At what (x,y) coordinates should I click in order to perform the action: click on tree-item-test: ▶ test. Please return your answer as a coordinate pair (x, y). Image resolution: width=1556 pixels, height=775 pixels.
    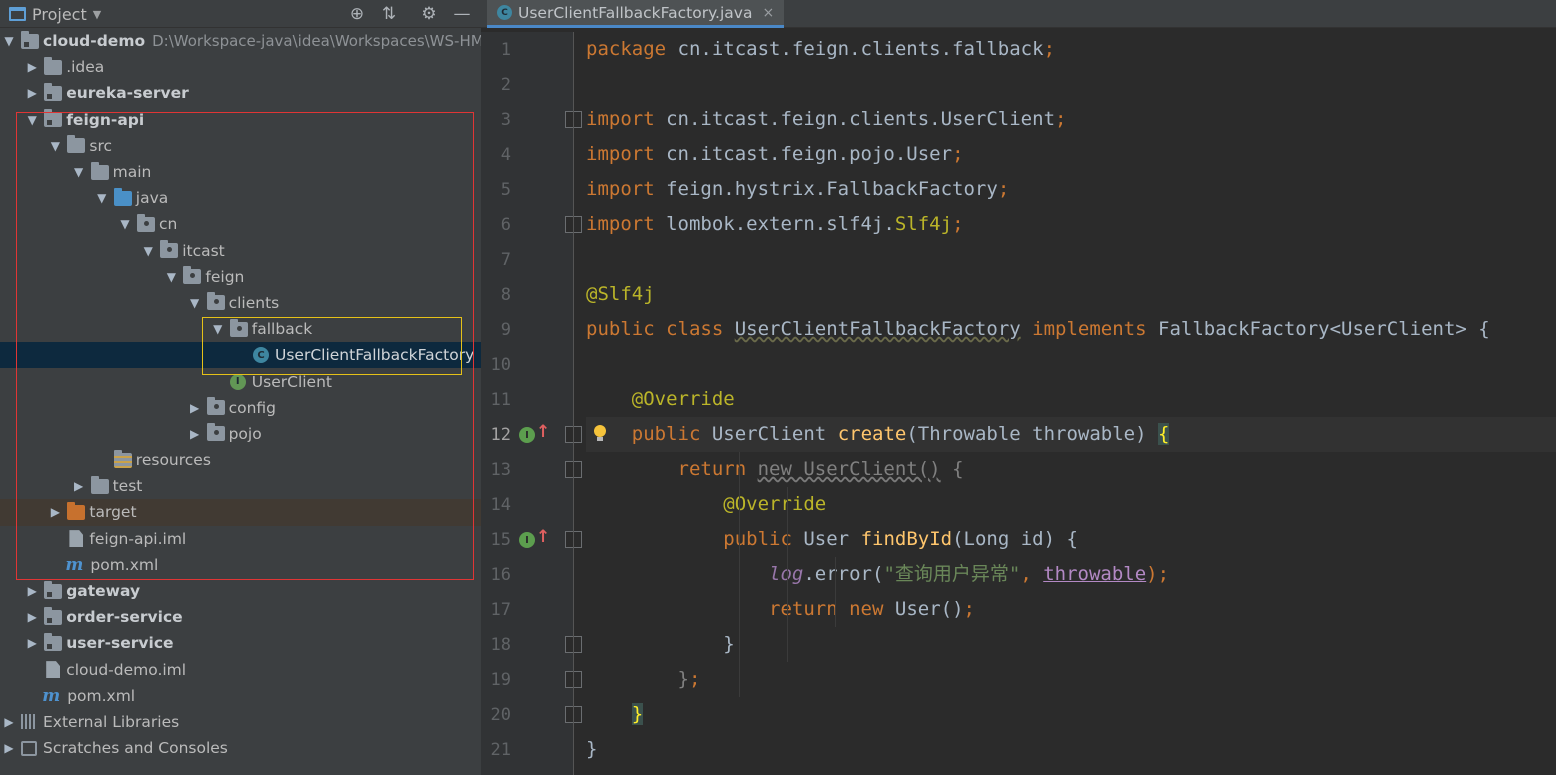
    Looking at the image, I should click on (240, 486).